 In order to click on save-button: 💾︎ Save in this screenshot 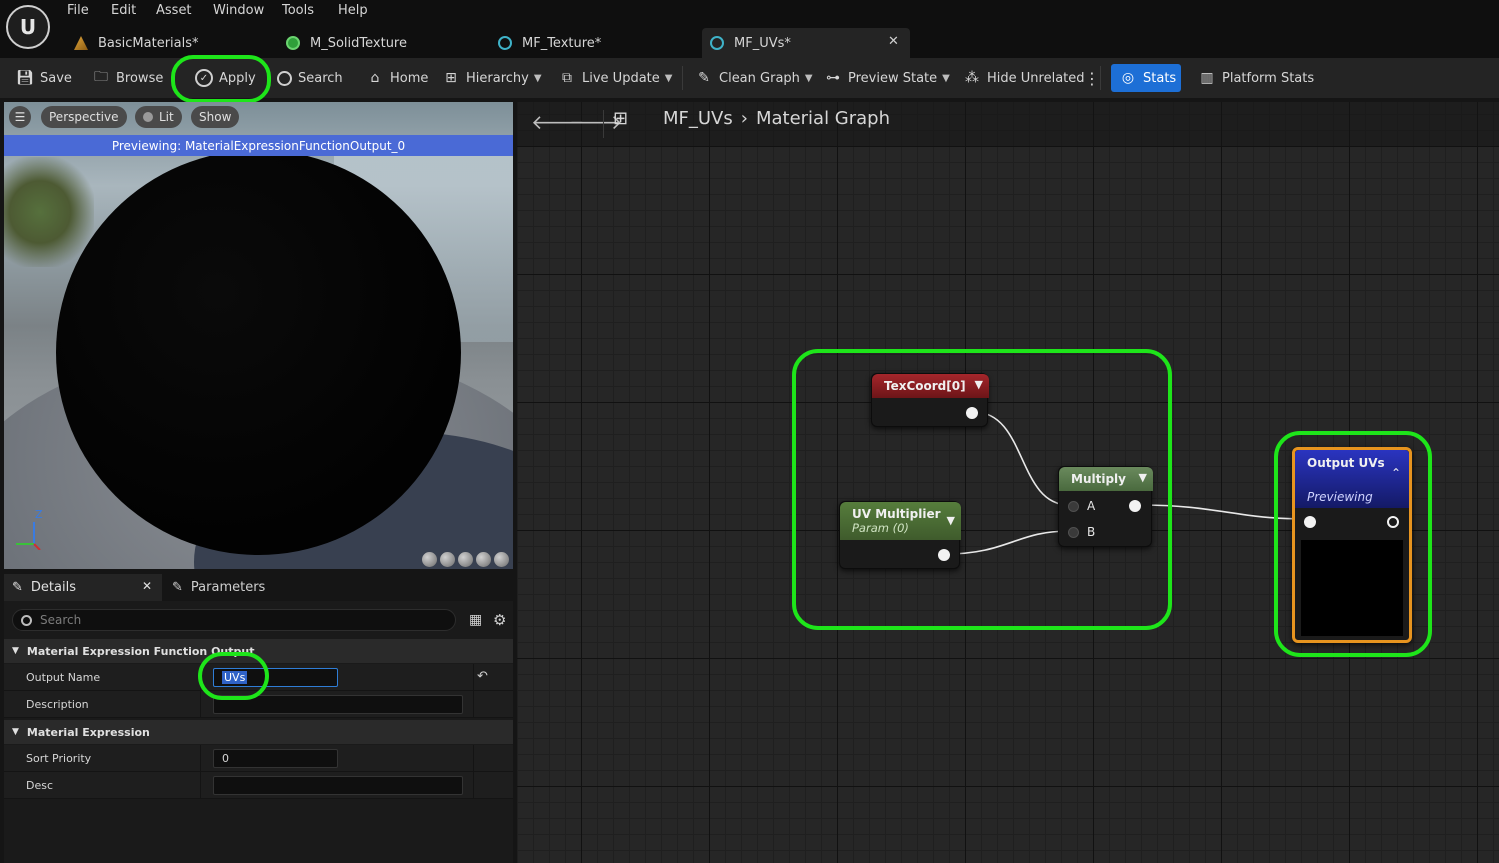, I will do `click(44, 78)`.